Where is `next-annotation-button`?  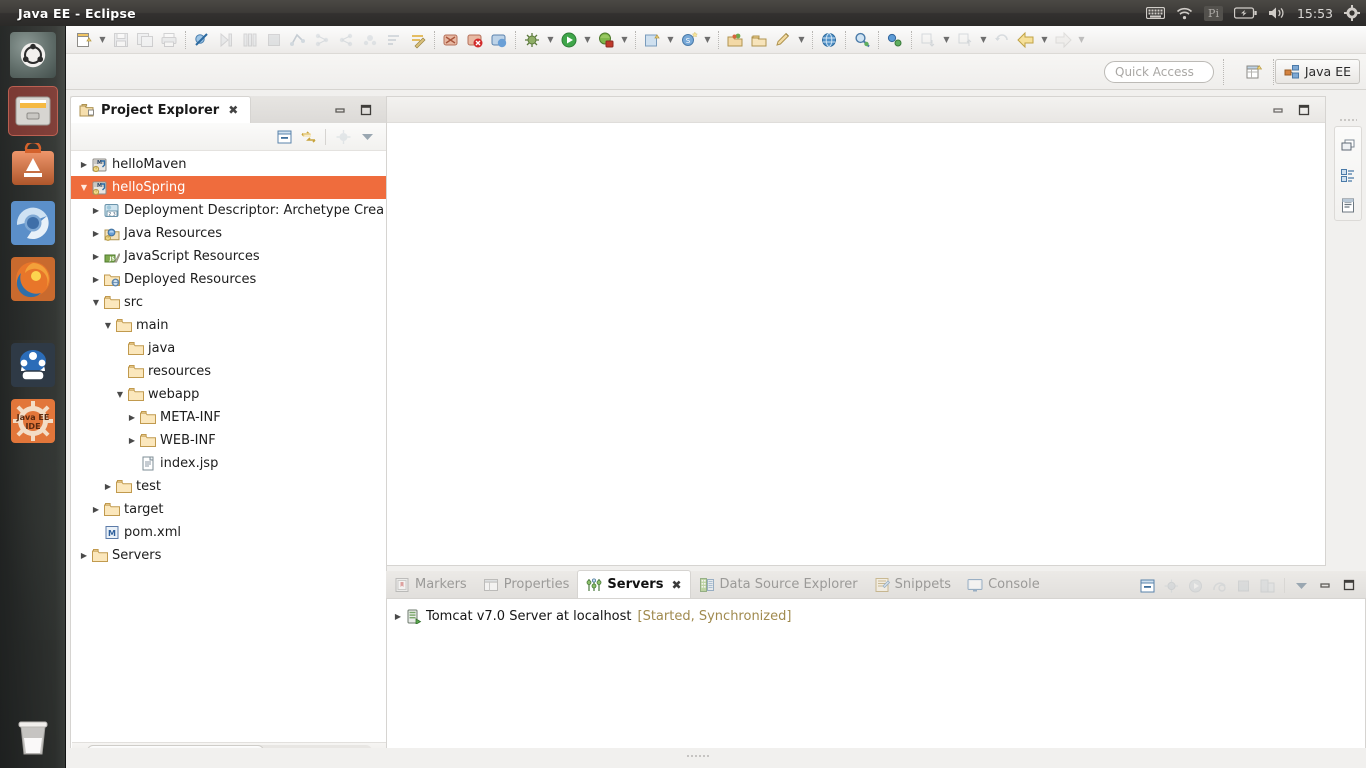 next-annotation-button is located at coordinates (928, 40).